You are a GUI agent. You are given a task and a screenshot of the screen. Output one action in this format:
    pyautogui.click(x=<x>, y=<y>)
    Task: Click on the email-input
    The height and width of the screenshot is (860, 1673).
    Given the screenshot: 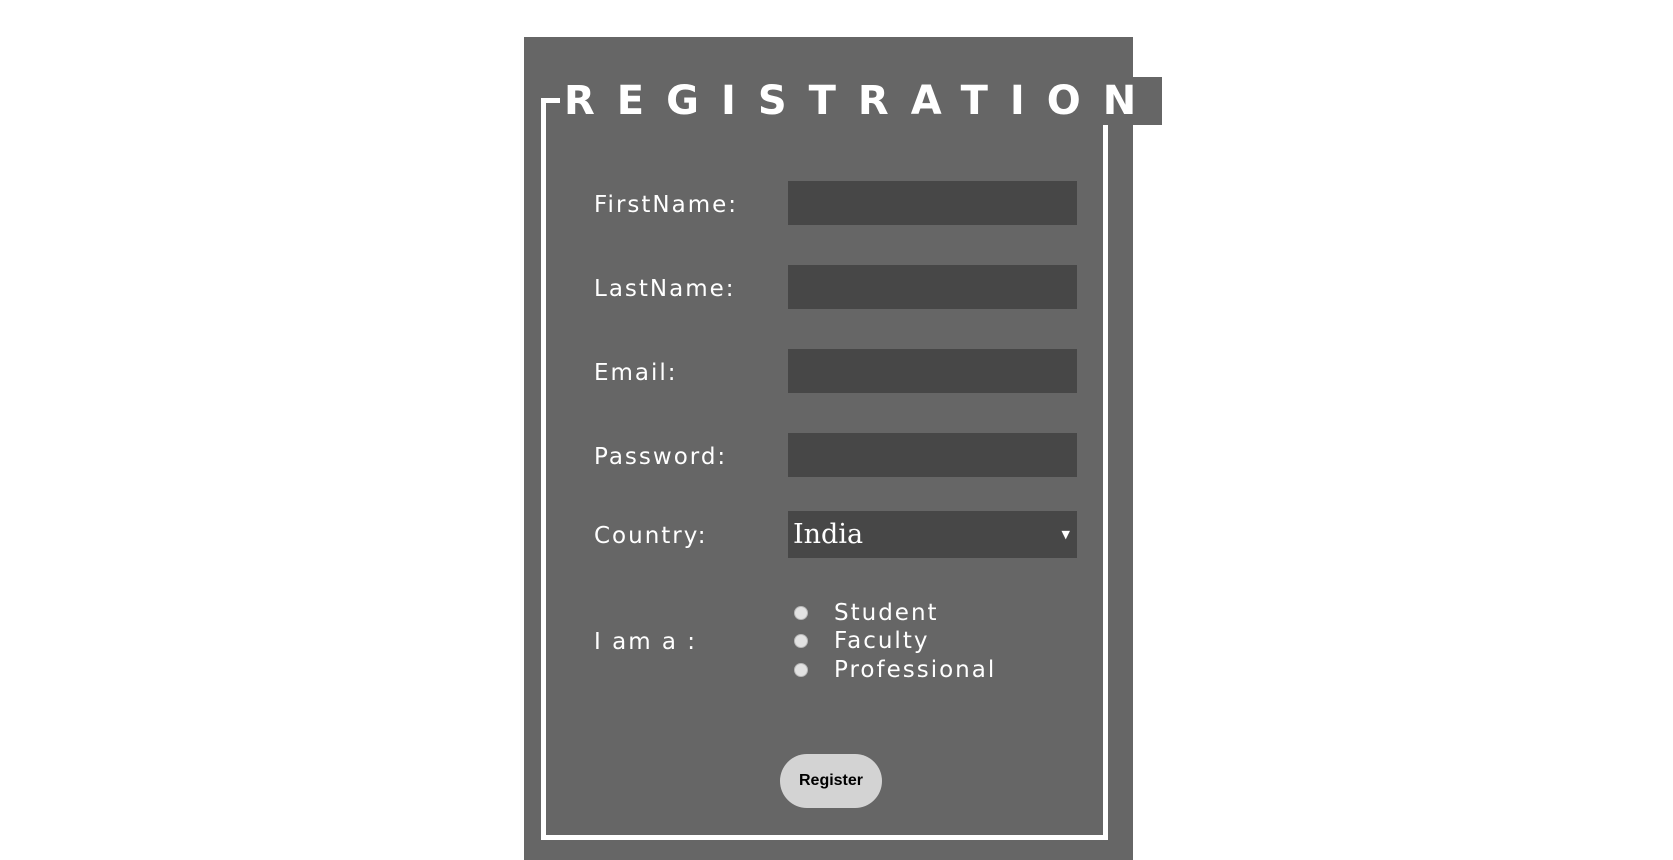 What is the action you would take?
    pyautogui.click(x=932, y=371)
    